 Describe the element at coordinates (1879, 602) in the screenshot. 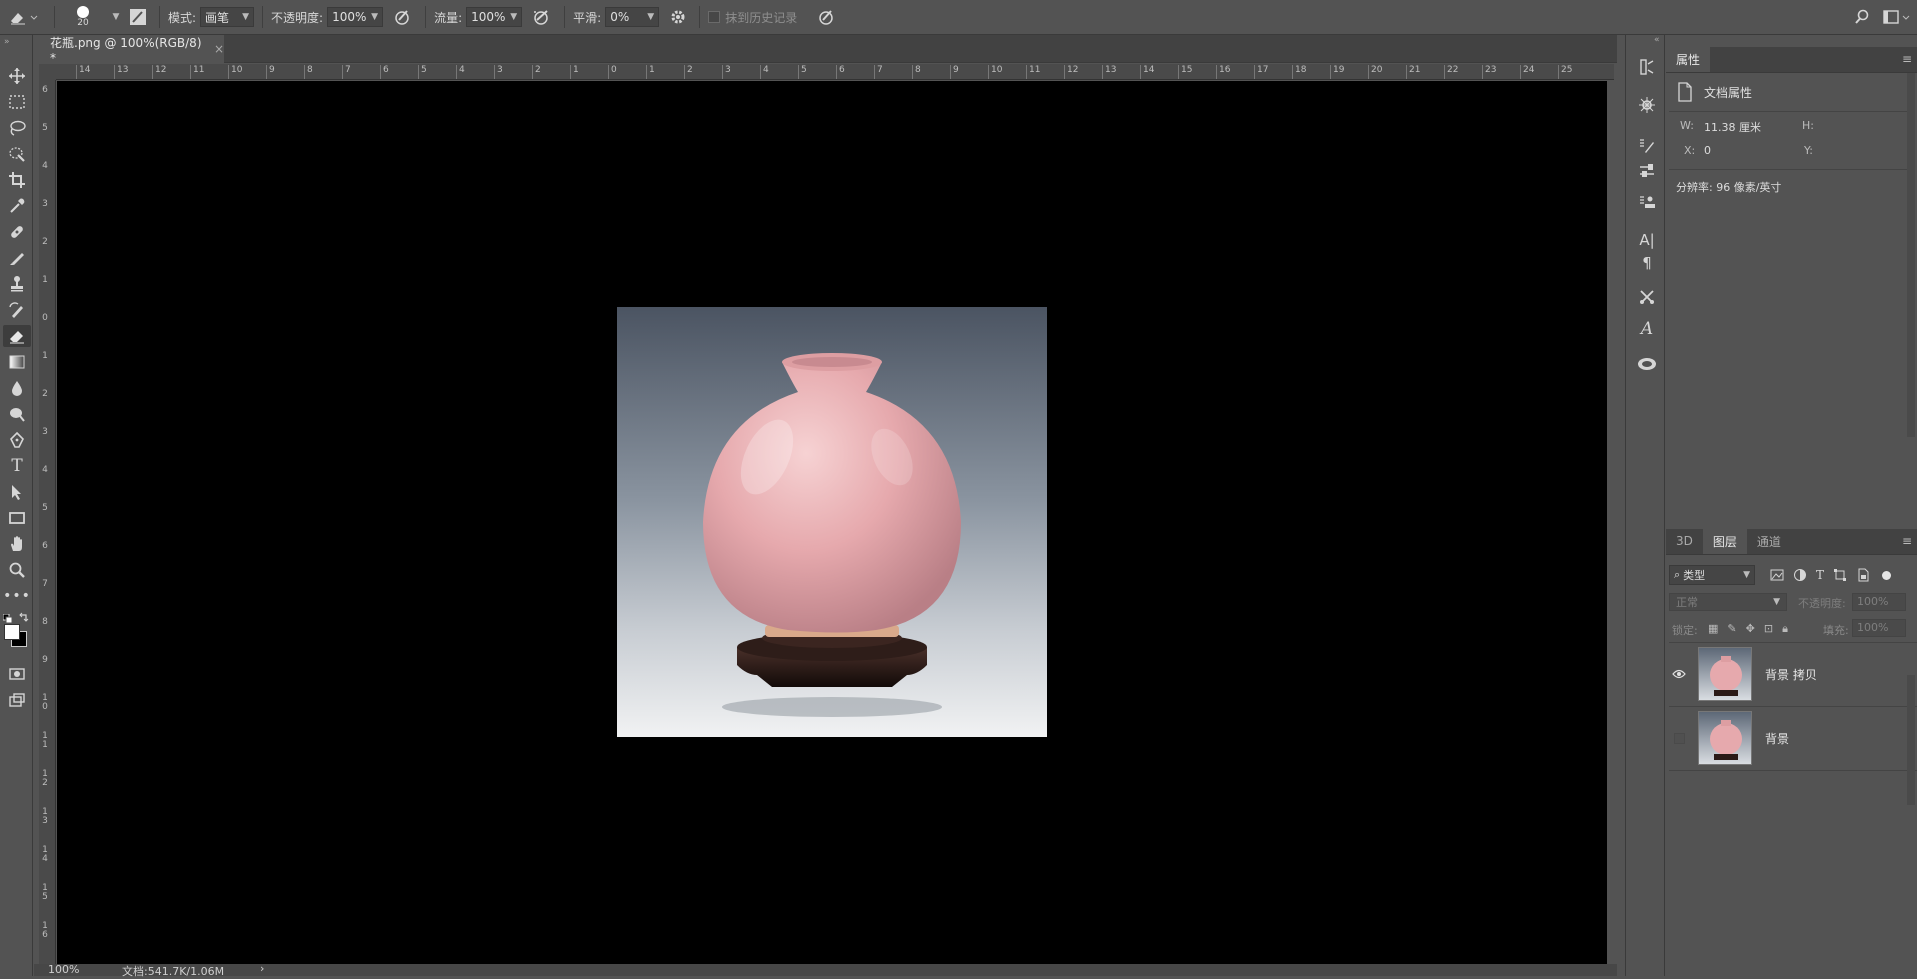

I see `layer-opacity-field: 100%` at that location.